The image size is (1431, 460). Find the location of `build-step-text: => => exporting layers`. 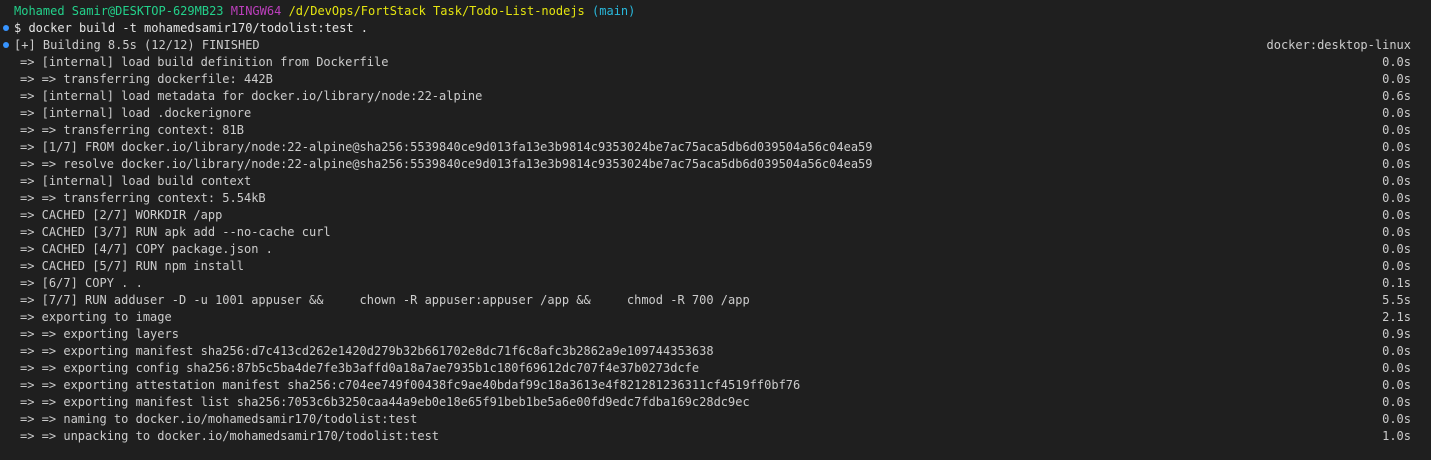

build-step-text: => => exporting layers is located at coordinates (99, 334).